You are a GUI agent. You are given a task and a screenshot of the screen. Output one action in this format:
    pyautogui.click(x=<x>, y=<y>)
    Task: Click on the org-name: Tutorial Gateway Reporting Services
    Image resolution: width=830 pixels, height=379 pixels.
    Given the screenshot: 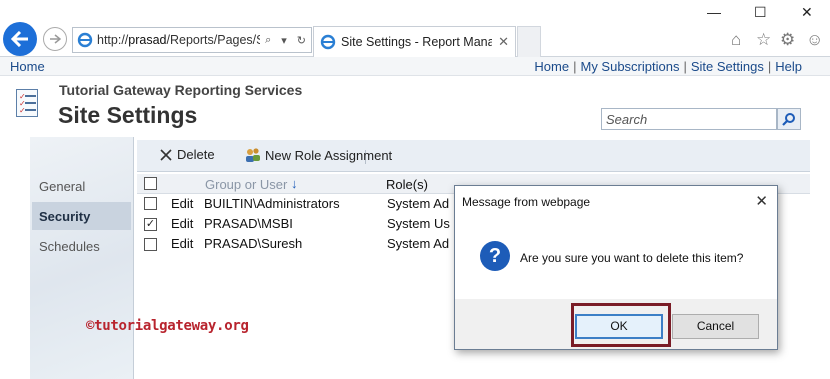 What is the action you would take?
    pyautogui.click(x=181, y=90)
    